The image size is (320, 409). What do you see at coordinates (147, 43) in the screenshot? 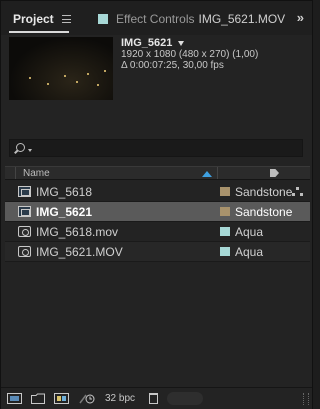
I see `preview-title: IMG_5621` at bounding box center [147, 43].